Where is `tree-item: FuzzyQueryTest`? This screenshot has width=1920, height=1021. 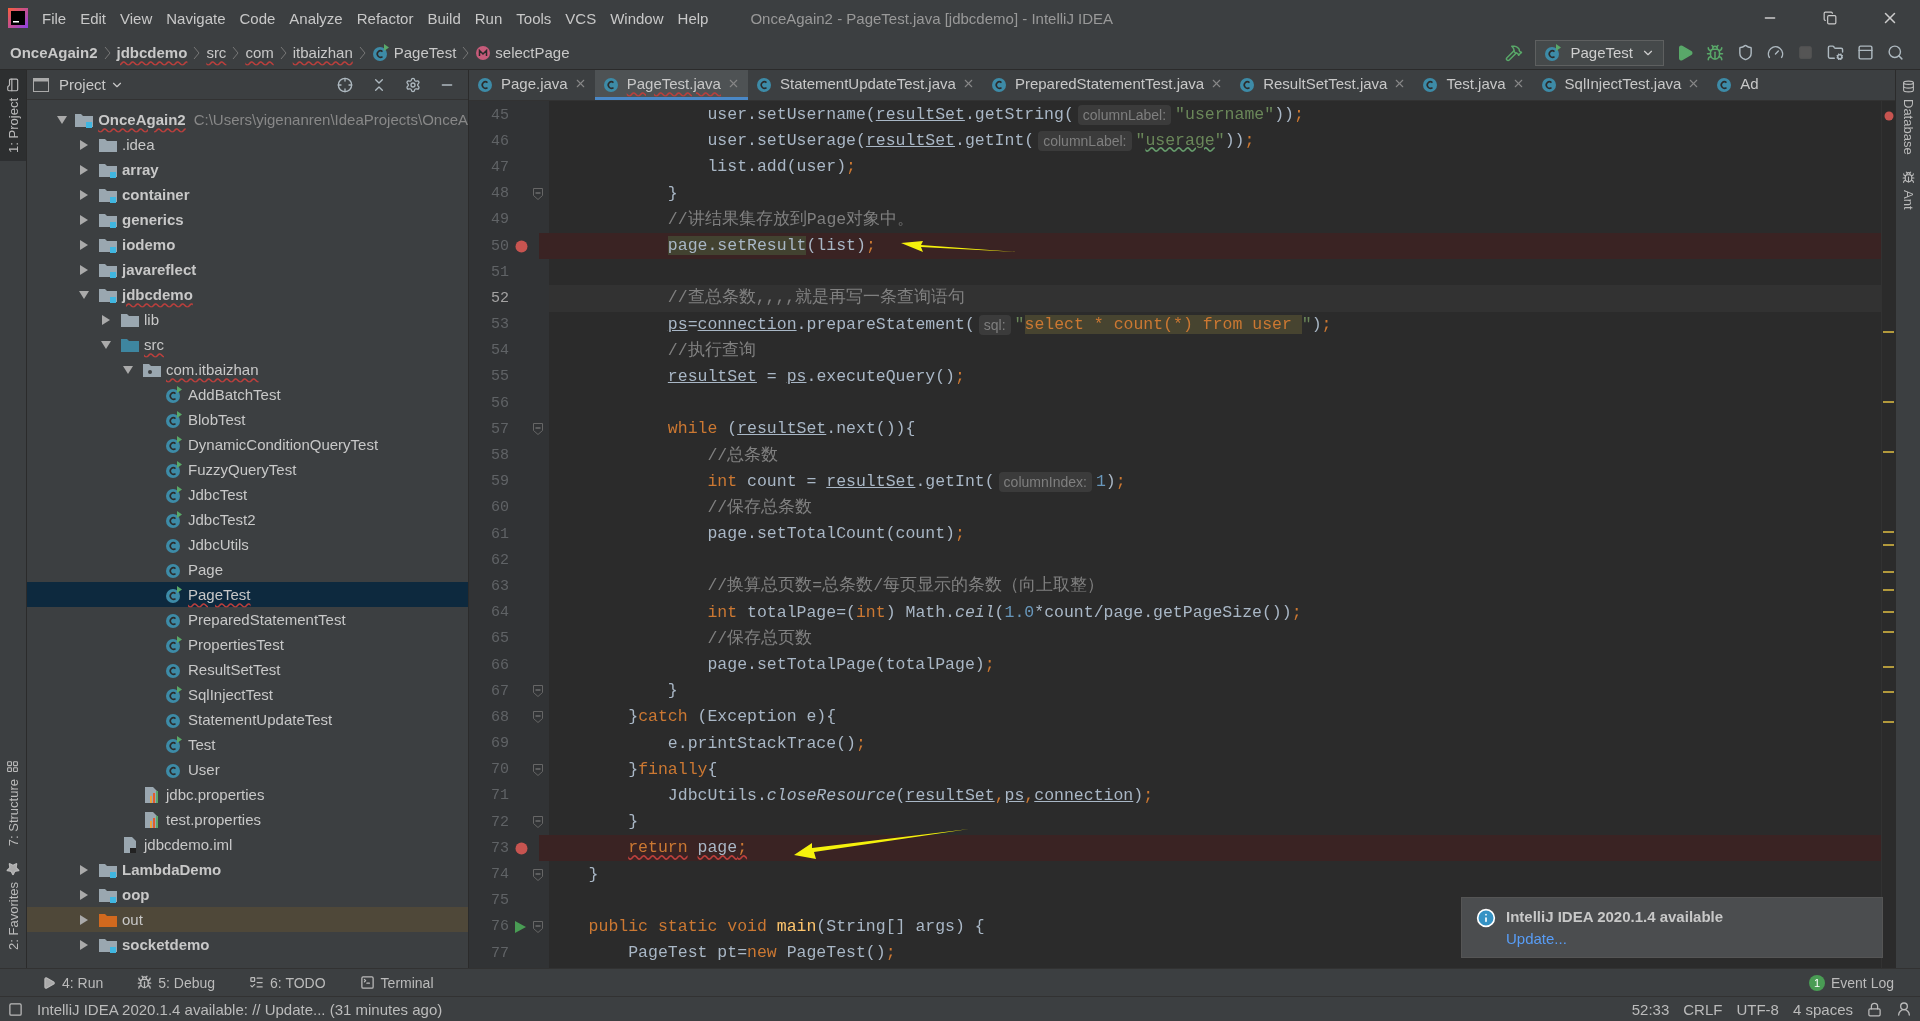 tree-item: FuzzyQueryTest is located at coordinates (247, 469).